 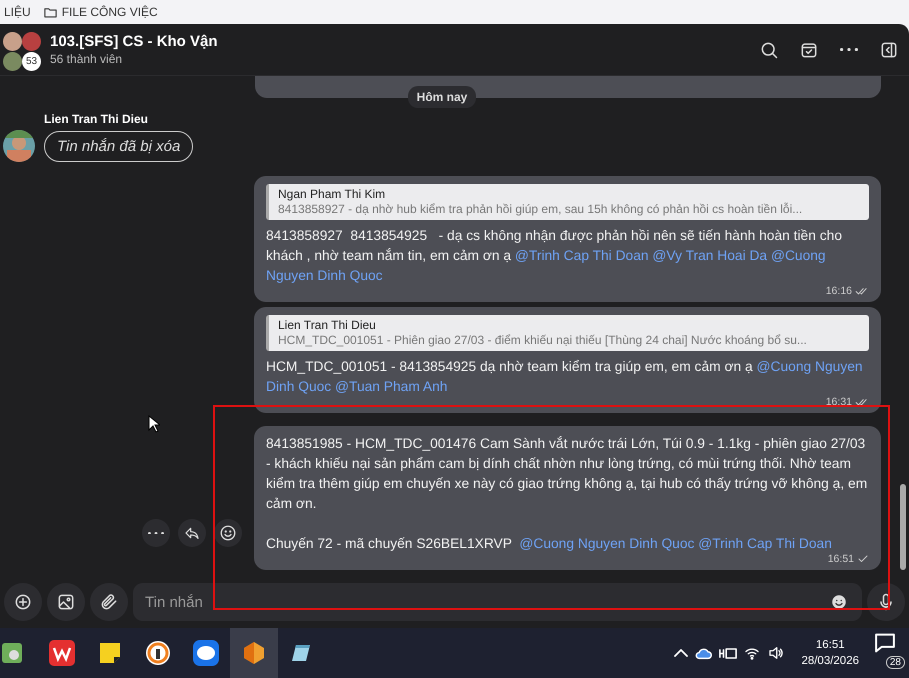 I want to click on notification-icon, so click(x=885, y=643).